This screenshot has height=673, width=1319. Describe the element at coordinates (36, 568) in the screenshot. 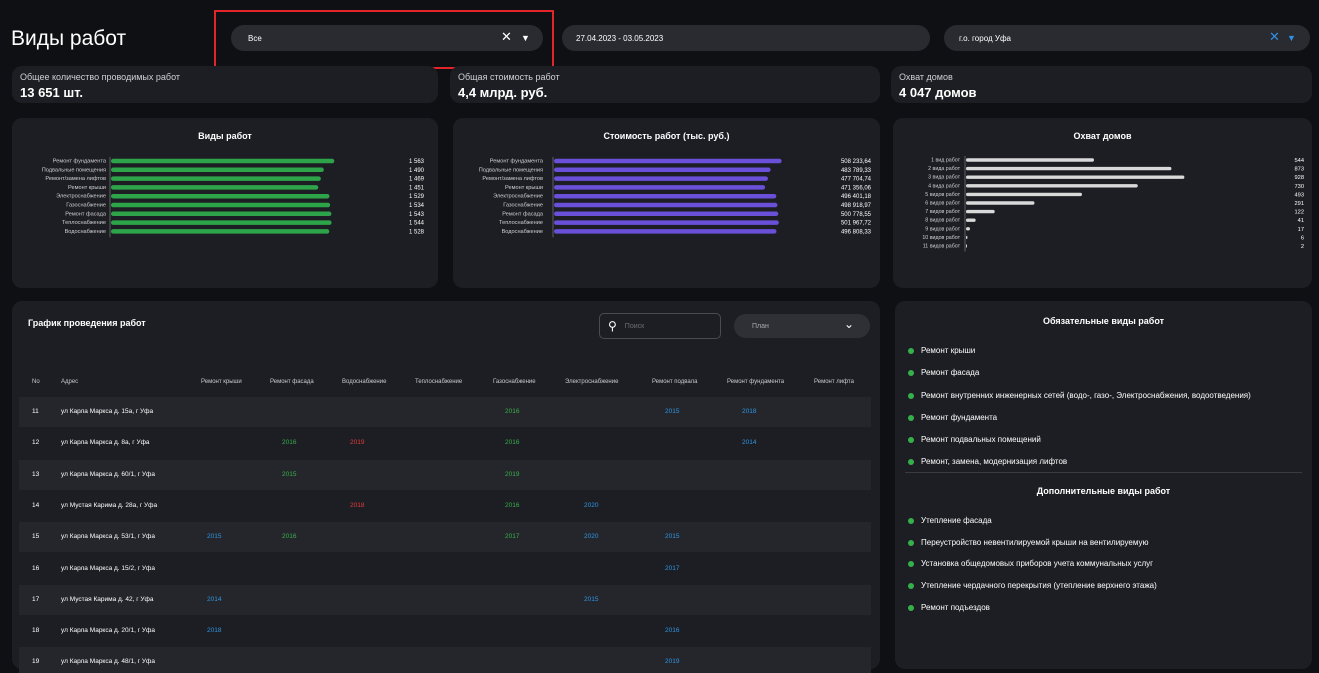

I see `row-number: 16` at that location.